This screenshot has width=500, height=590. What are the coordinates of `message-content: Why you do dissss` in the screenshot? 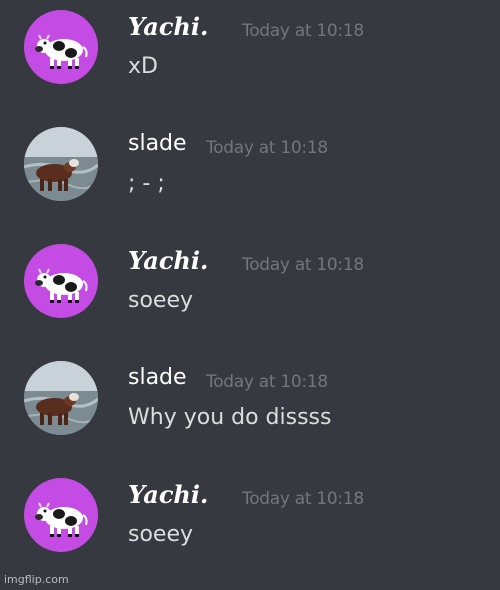 It's located at (230, 417).